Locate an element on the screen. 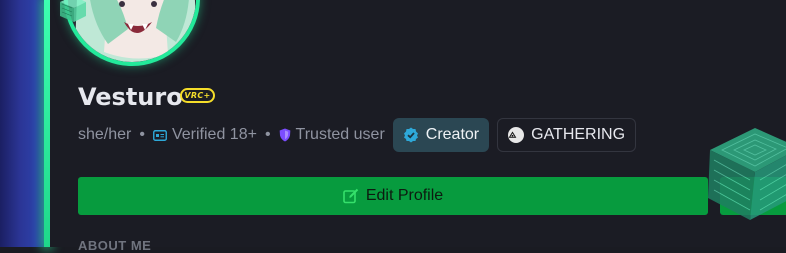 This screenshot has height=253, width=786. edit-profile-button: Edit Profile is located at coordinates (393, 196).